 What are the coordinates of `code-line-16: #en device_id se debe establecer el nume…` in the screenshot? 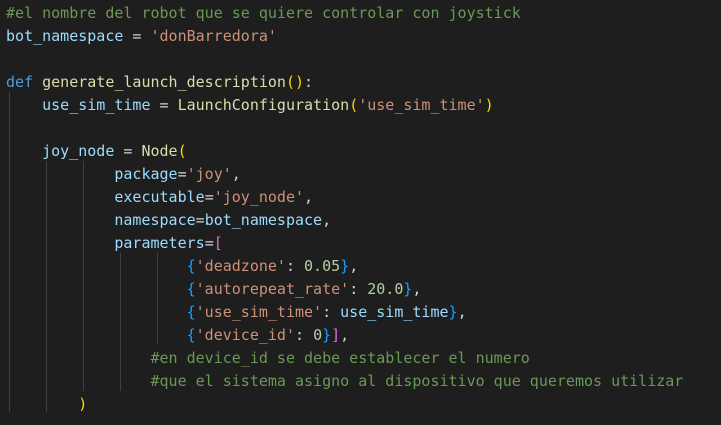 It's located at (268, 358).